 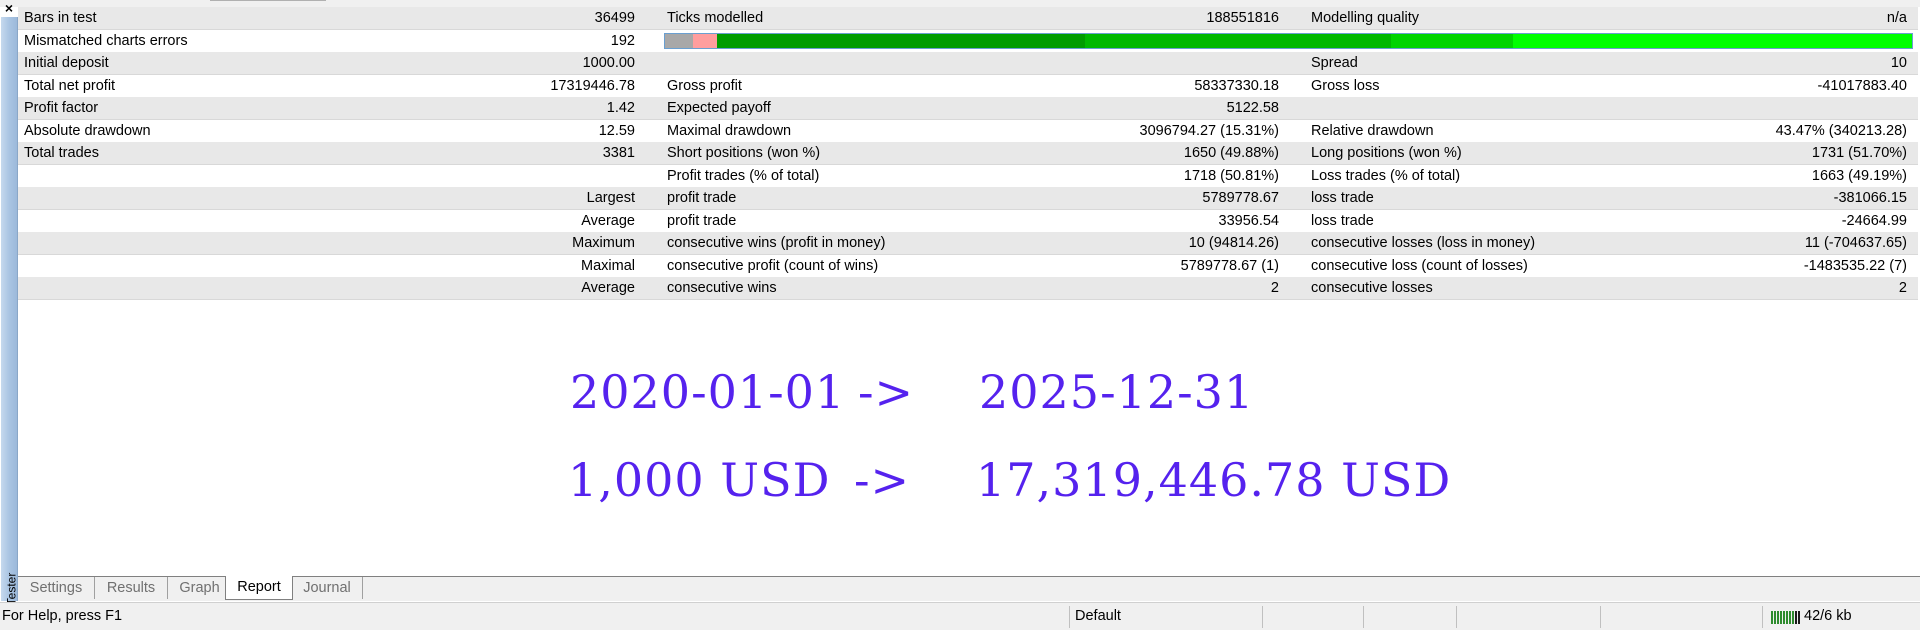 What do you see at coordinates (960, 3) in the screenshot?
I see `top-strip` at bounding box center [960, 3].